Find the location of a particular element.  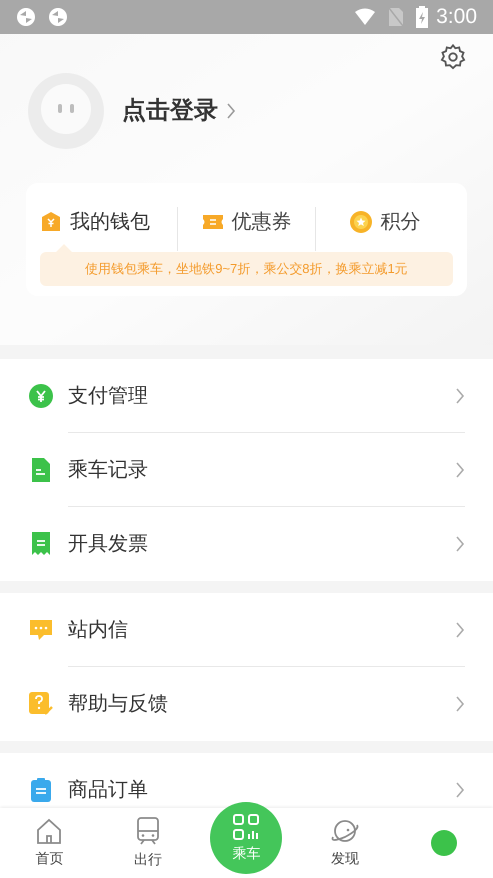

battery-charging-icon is located at coordinates (422, 17).